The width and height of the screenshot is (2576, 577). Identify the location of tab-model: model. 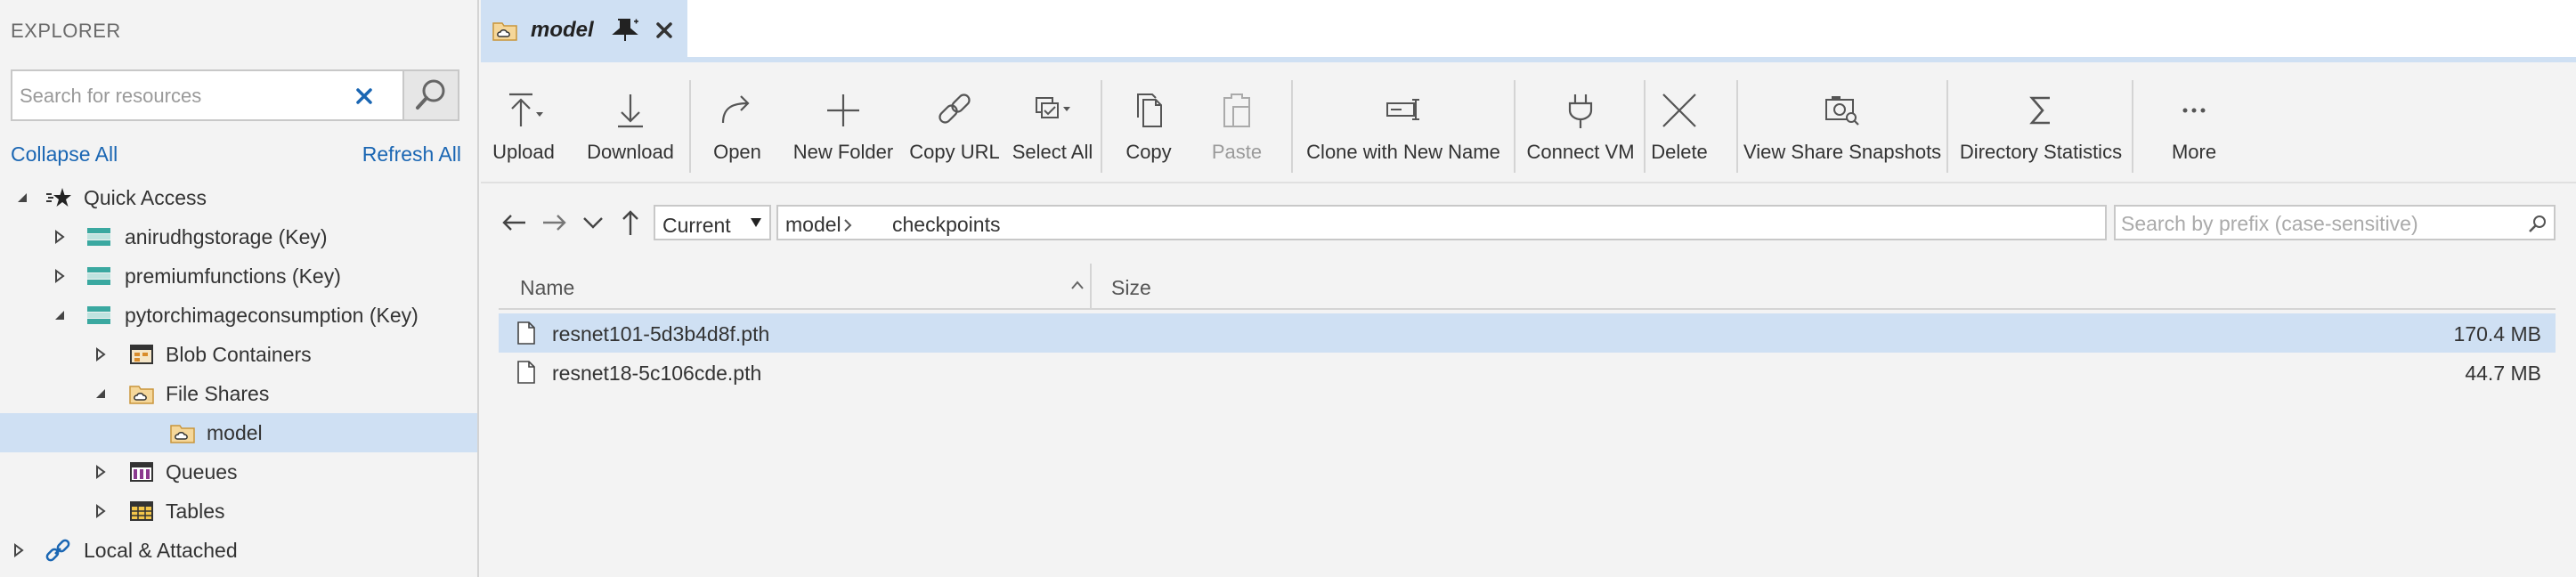
(584, 31).